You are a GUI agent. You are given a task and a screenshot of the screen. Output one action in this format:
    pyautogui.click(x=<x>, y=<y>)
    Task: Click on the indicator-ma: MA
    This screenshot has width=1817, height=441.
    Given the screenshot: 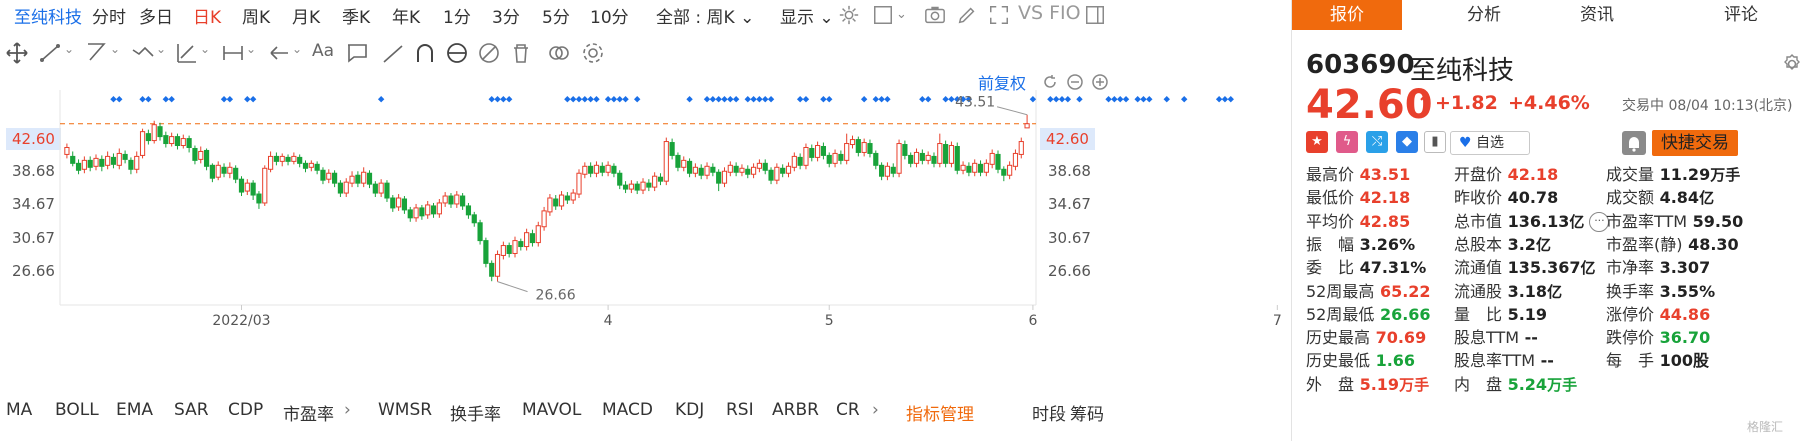 What is the action you would take?
    pyautogui.click(x=19, y=410)
    